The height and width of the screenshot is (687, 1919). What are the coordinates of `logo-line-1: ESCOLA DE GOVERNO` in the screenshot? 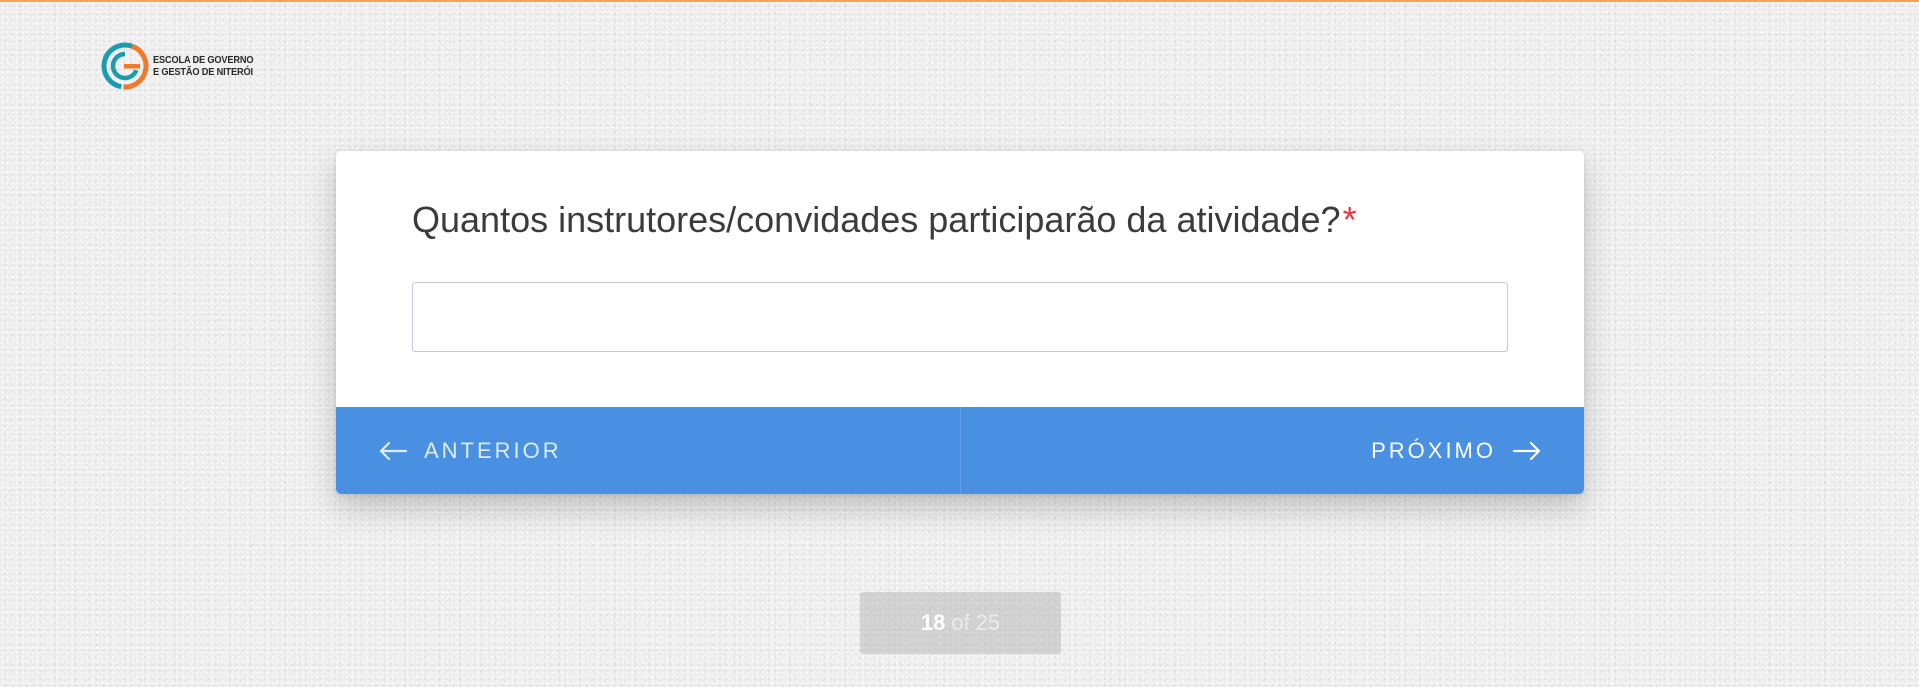 It's located at (203, 60).